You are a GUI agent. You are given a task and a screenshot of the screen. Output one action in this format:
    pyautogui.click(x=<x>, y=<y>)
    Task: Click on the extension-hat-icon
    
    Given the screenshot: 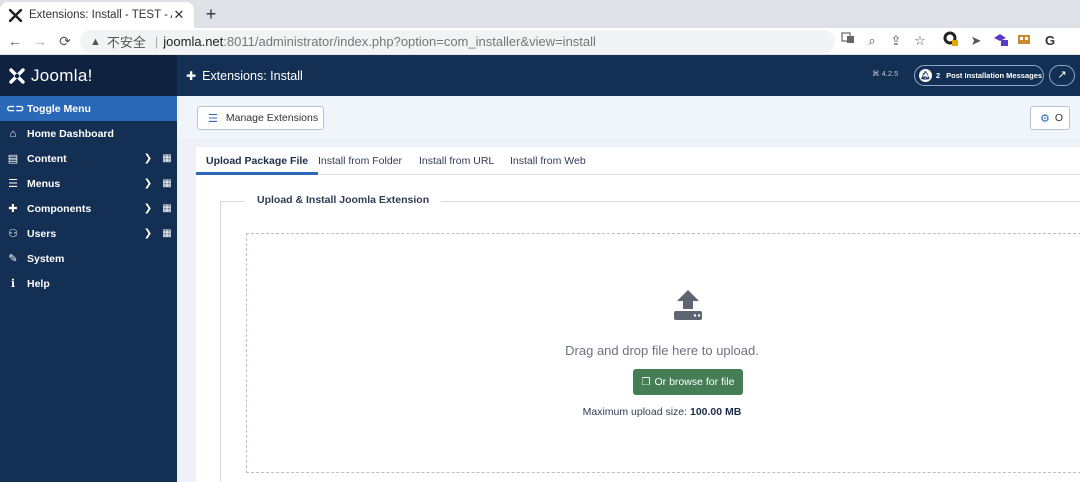 What is the action you would take?
    pyautogui.click(x=1000, y=41)
    